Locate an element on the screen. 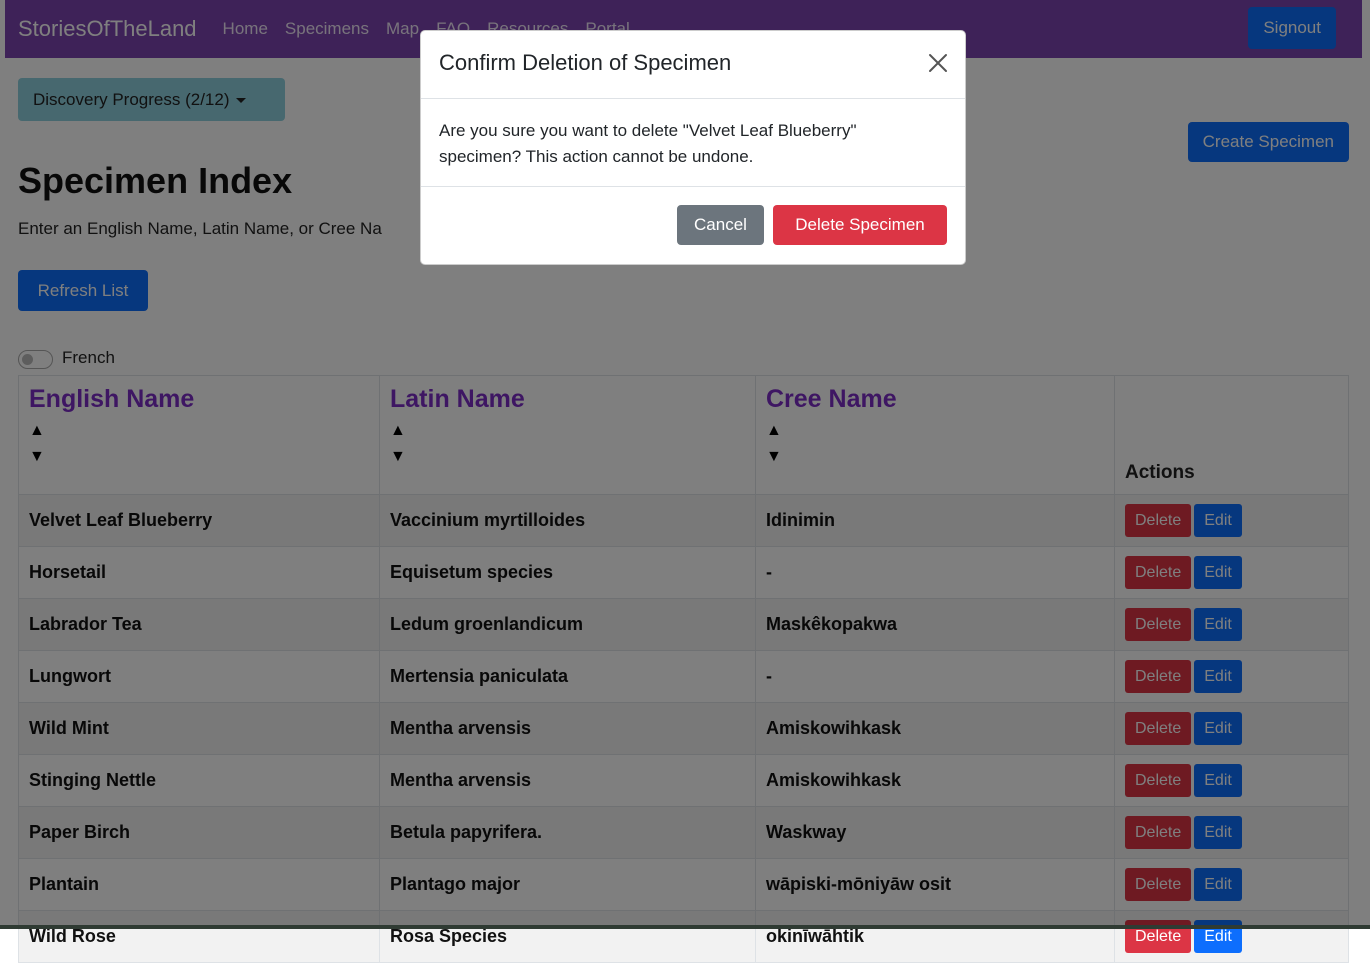  modal-footer: Cancel Delete Specimen is located at coordinates (693, 226).